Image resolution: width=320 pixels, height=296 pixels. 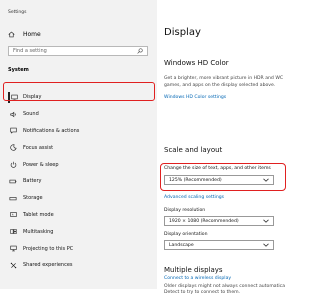 What do you see at coordinates (48, 248) in the screenshot?
I see `sidebar-item-label: Projecting to this PC` at bounding box center [48, 248].